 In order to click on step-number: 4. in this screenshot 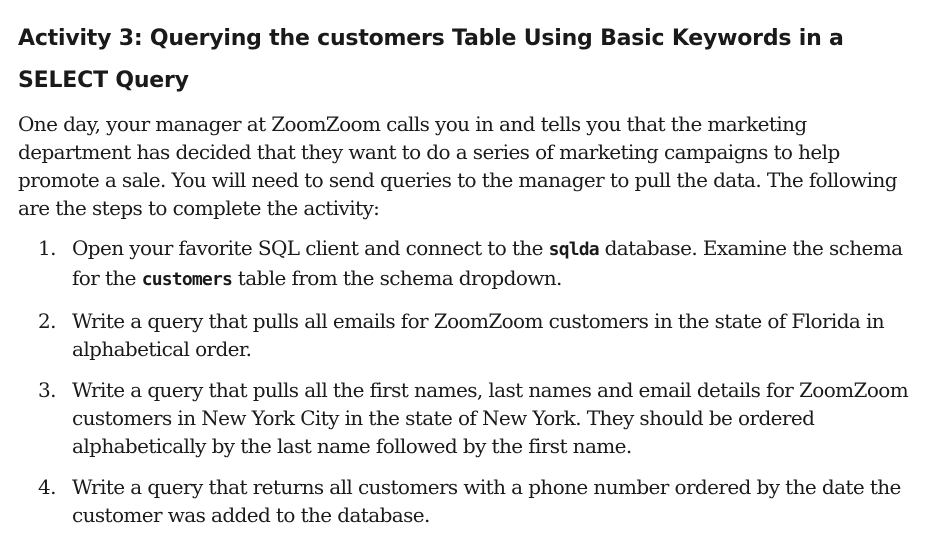, I will do `click(47, 487)`.